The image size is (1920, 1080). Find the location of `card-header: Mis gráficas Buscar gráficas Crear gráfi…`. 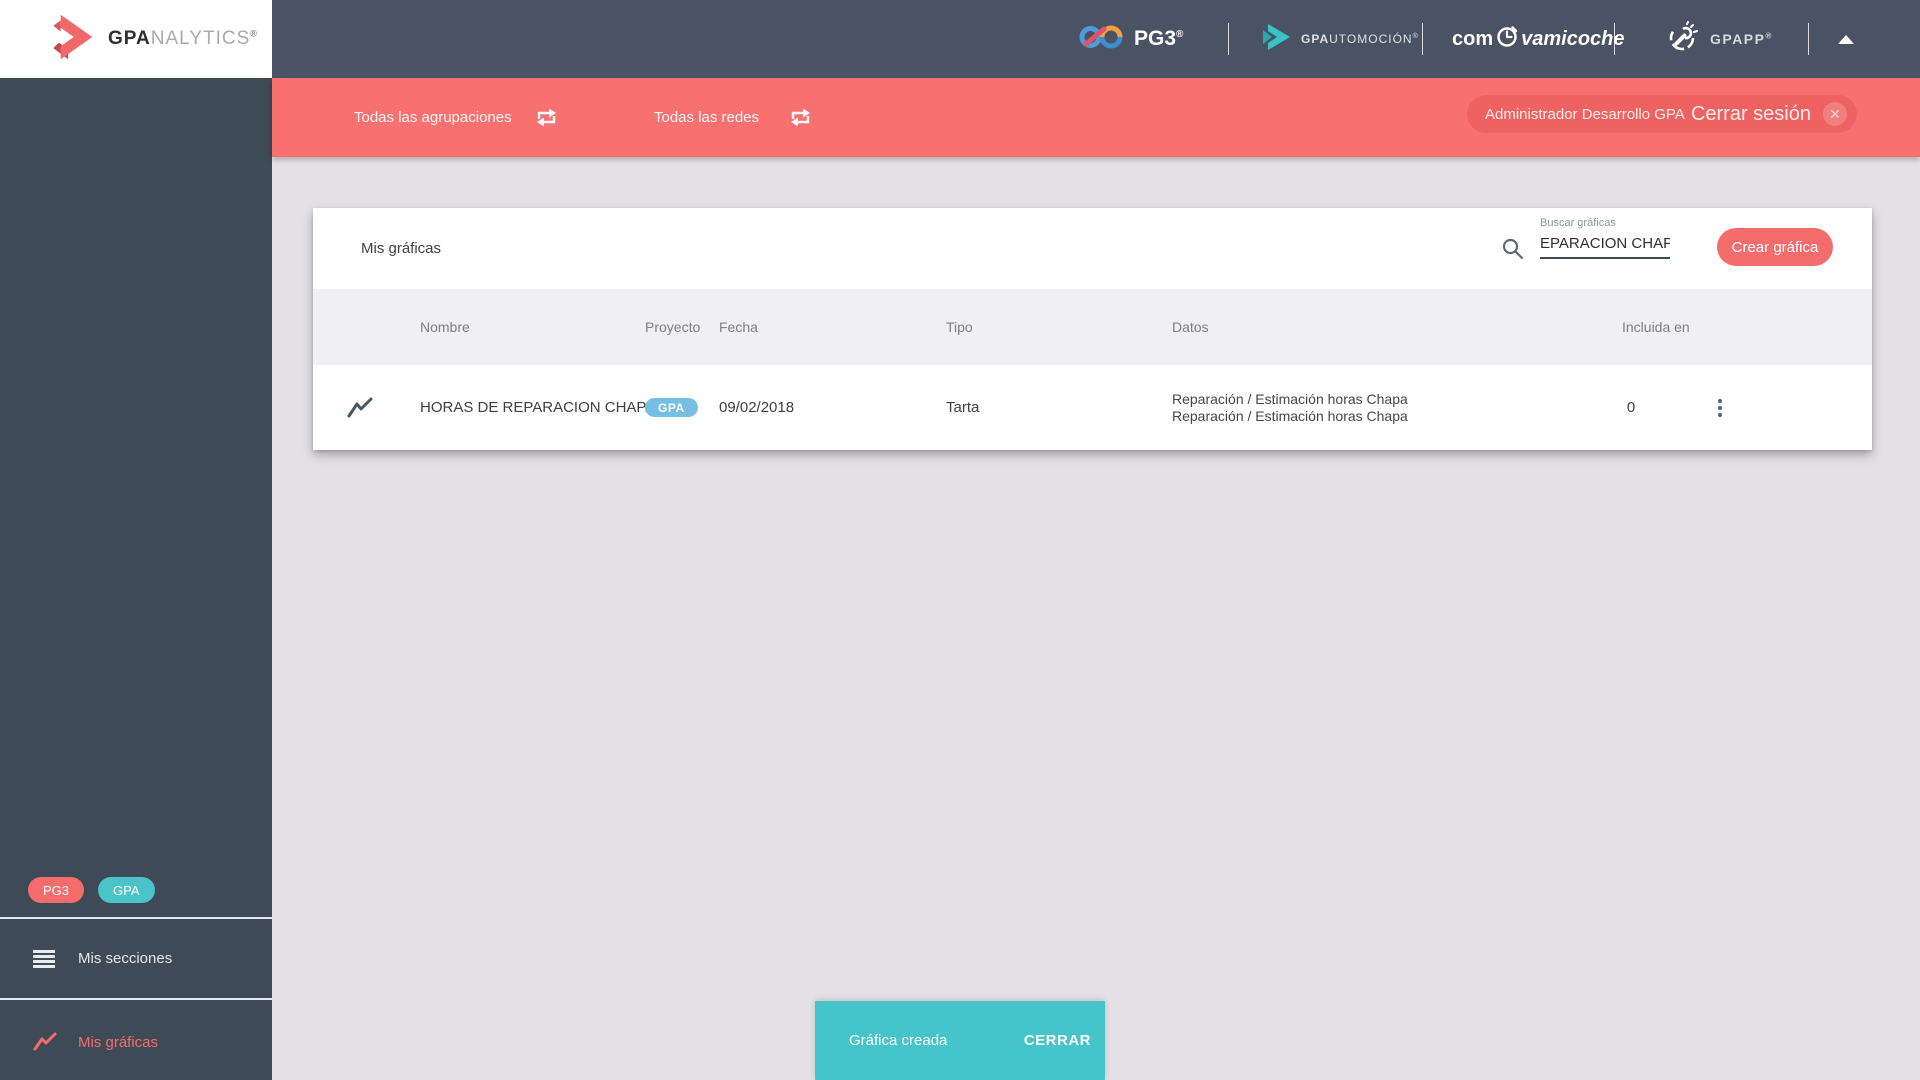

card-header: Mis gráficas Buscar gráficas Crear gráfi… is located at coordinates (1092, 248).